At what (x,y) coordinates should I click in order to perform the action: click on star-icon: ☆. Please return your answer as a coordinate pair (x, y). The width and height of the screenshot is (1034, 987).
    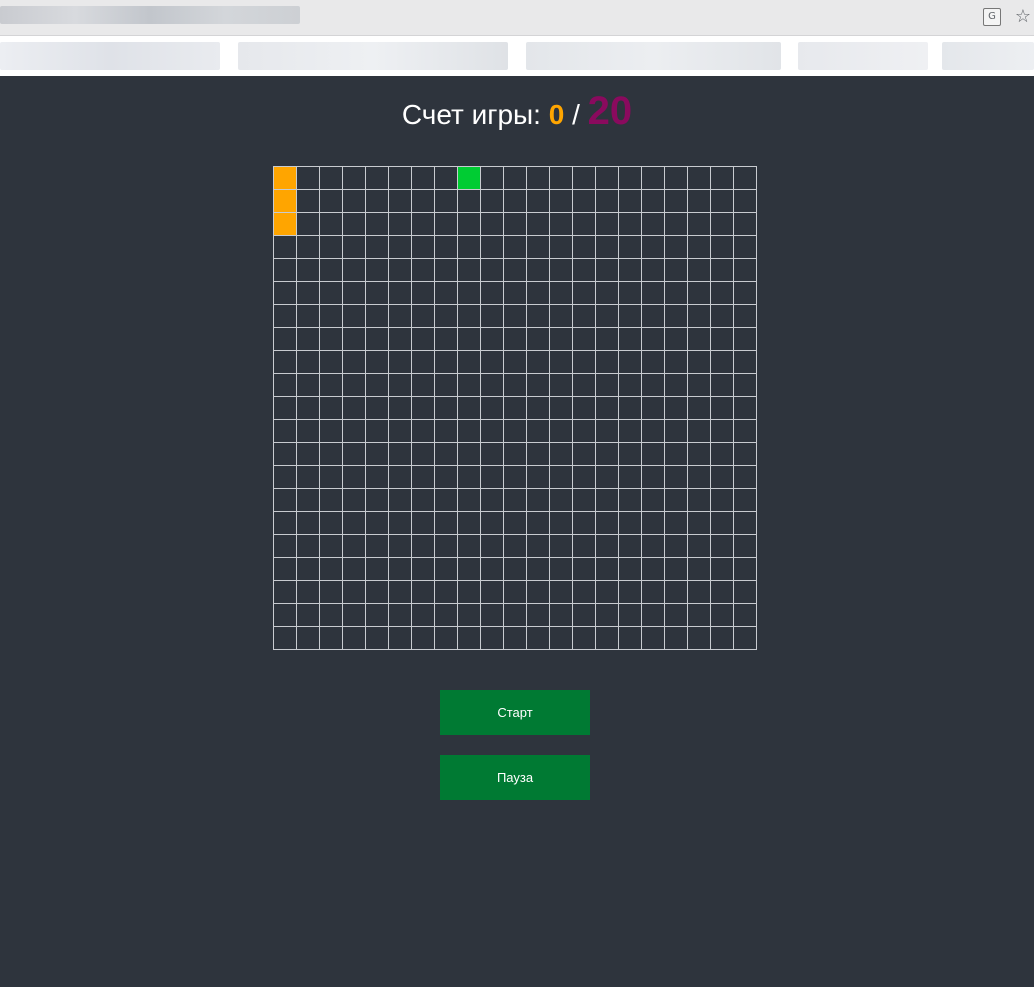
    Looking at the image, I should click on (1023, 17).